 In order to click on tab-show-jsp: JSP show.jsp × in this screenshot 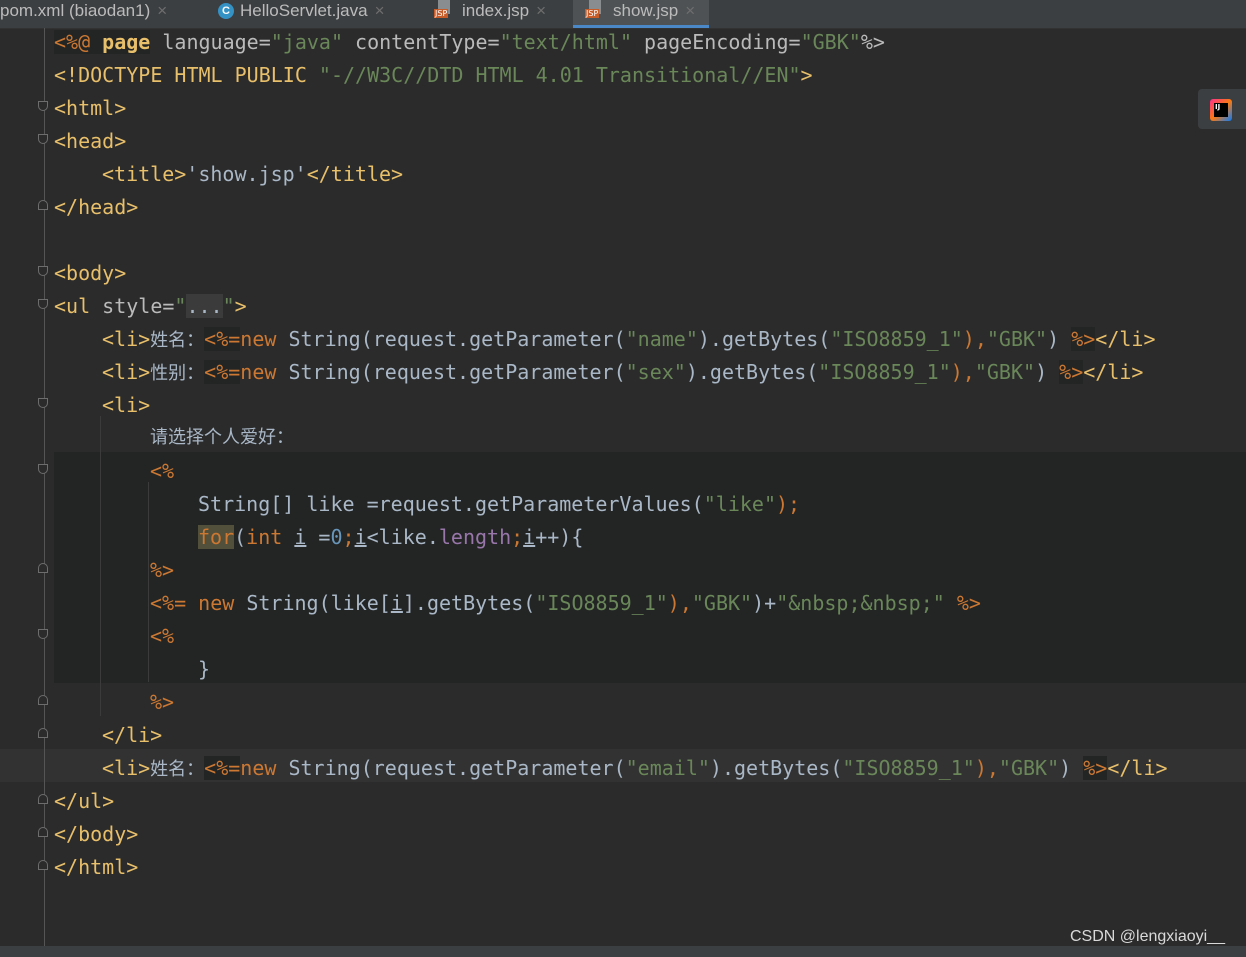, I will do `click(641, 14)`.